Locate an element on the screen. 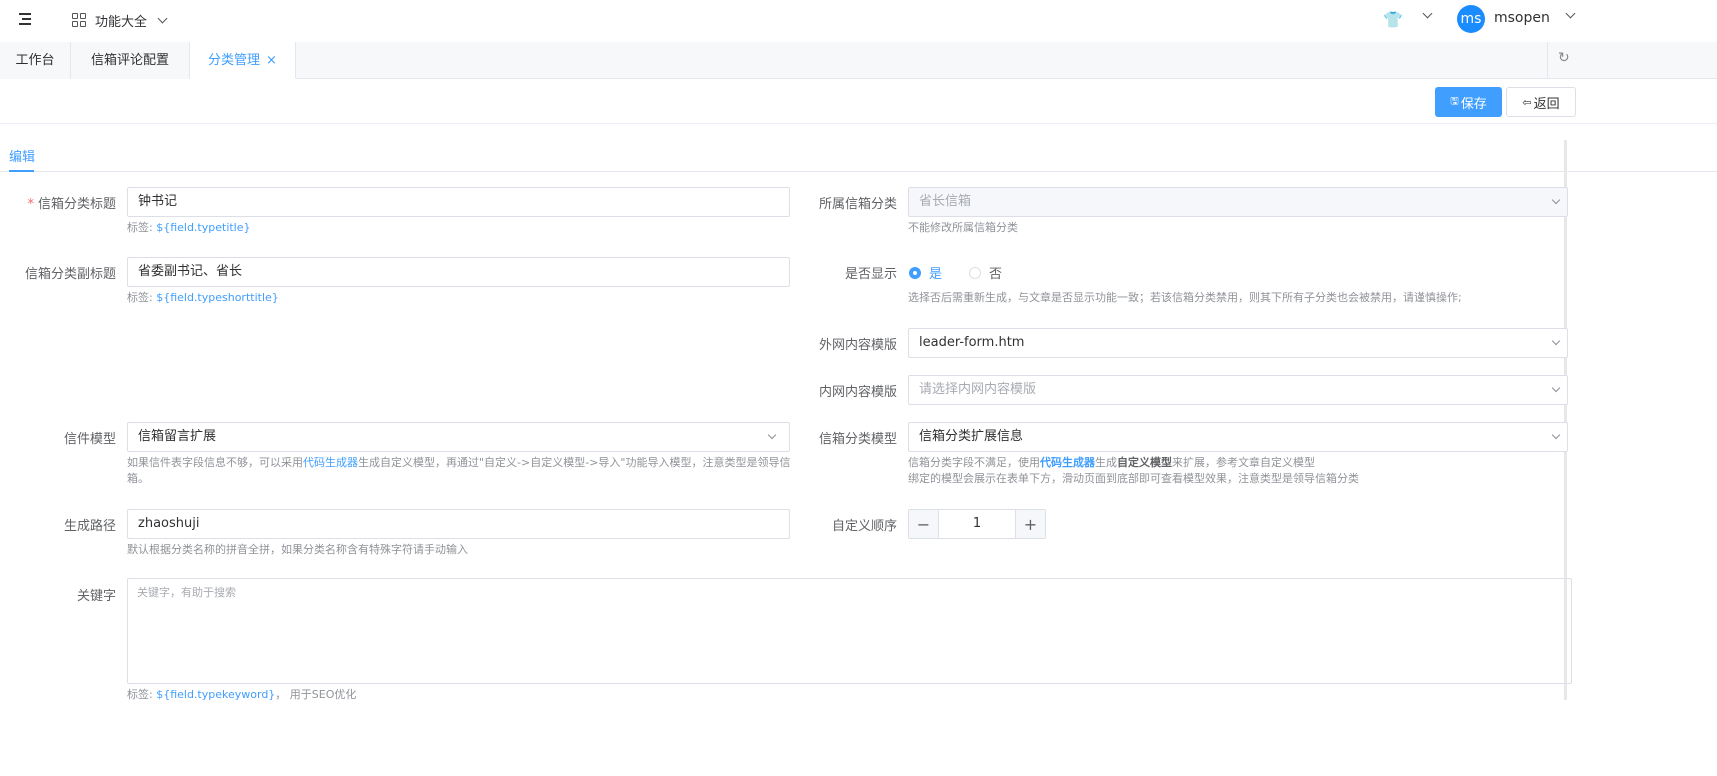  tab-label: 分类管理 is located at coordinates (234, 60).